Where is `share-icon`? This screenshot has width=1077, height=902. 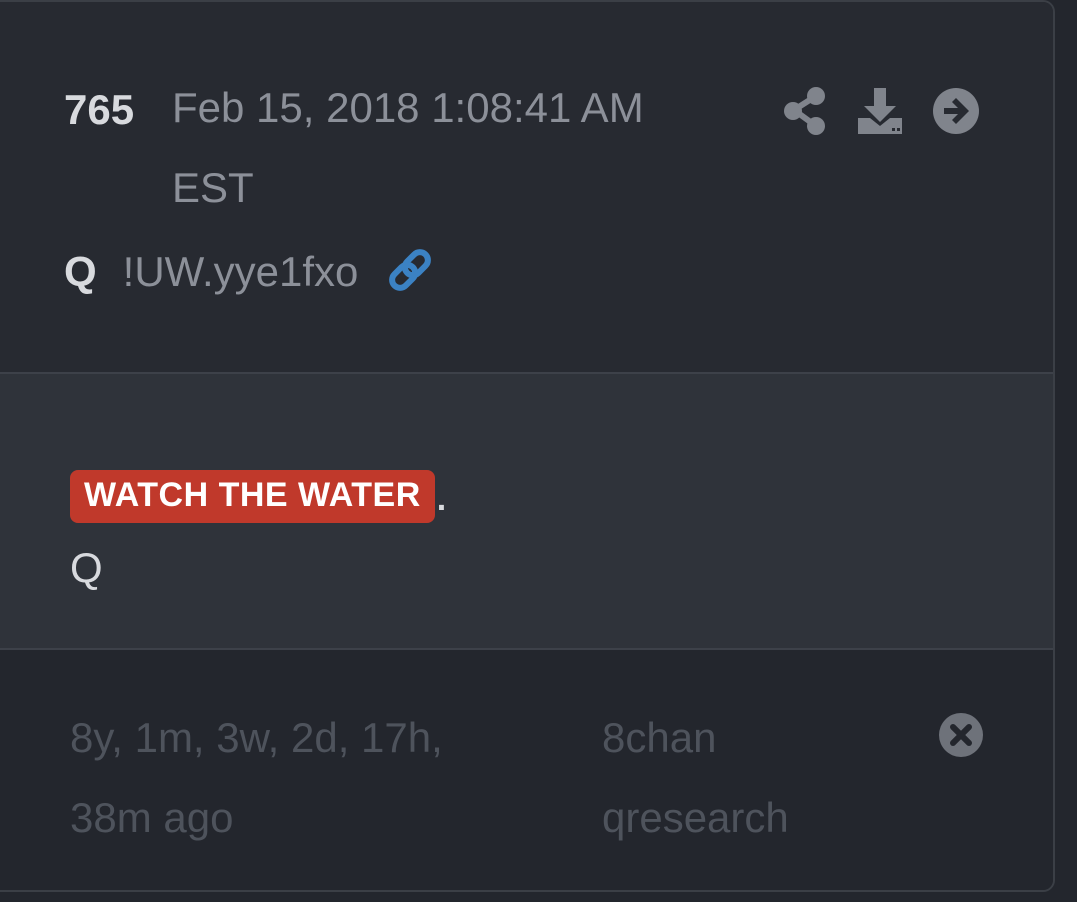
share-icon is located at coordinates (805, 111).